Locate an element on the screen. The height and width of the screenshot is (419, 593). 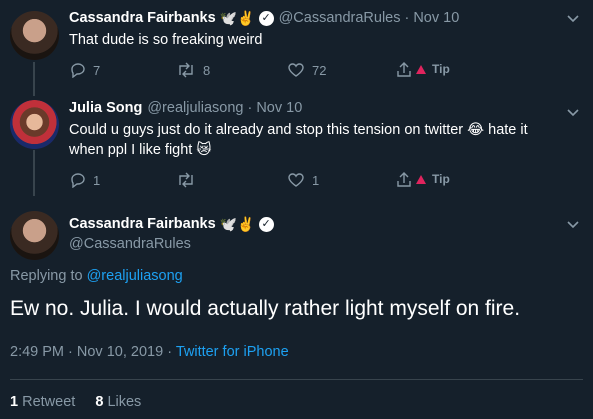
tweet-stats: 1 Retweet 8 Likes is located at coordinates (75, 402).